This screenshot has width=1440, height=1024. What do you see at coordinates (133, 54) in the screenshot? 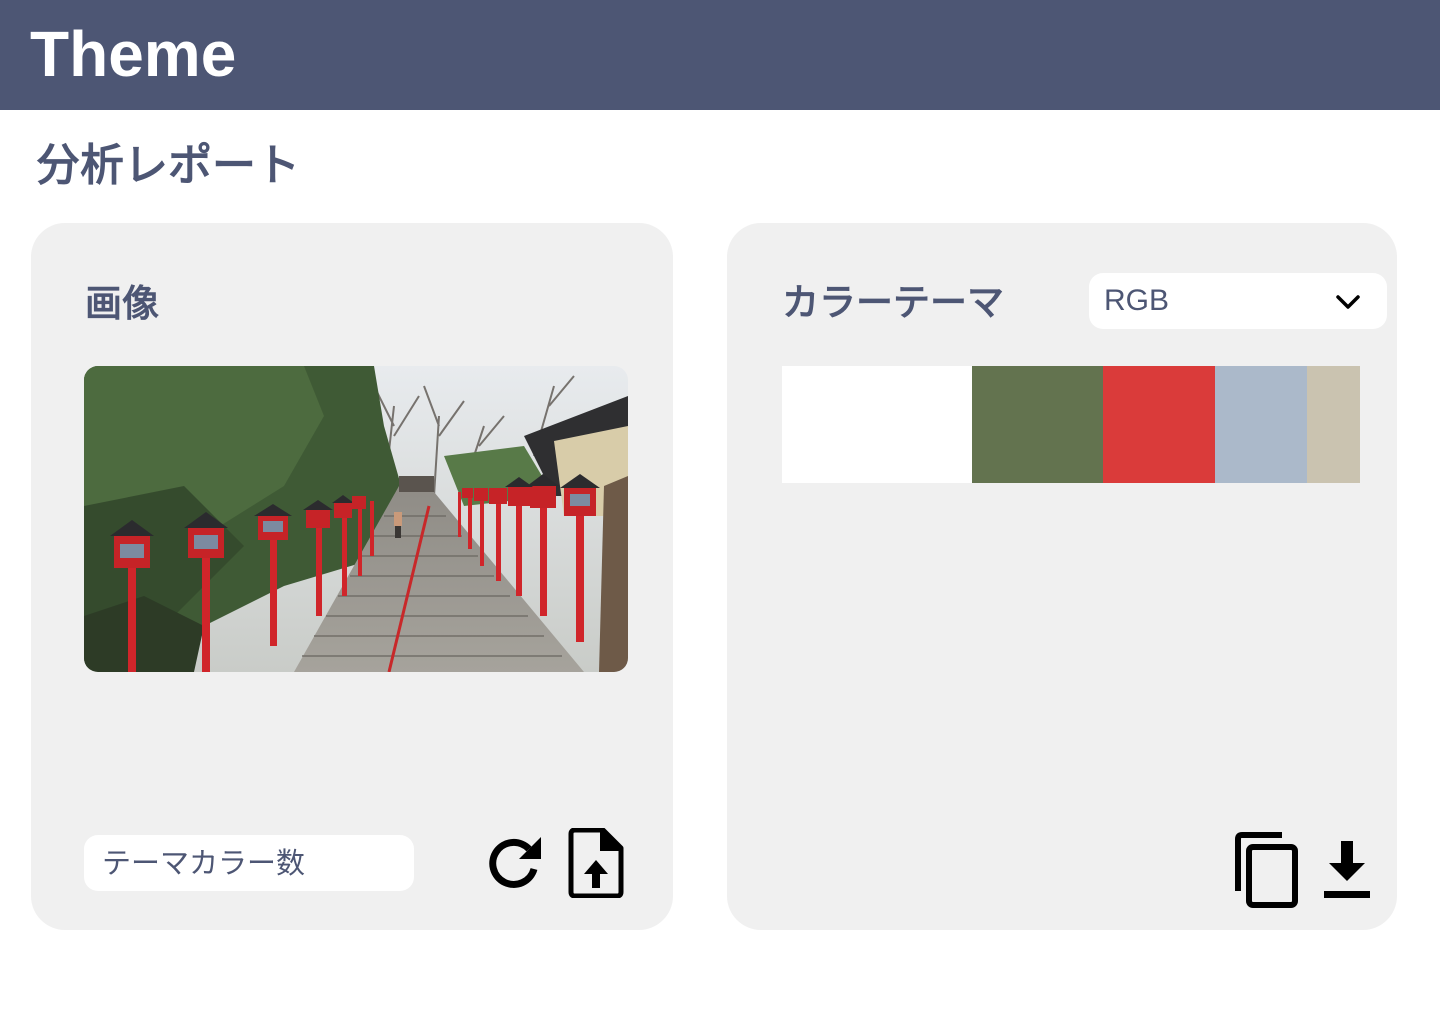
I see `app-title: Theme` at bounding box center [133, 54].